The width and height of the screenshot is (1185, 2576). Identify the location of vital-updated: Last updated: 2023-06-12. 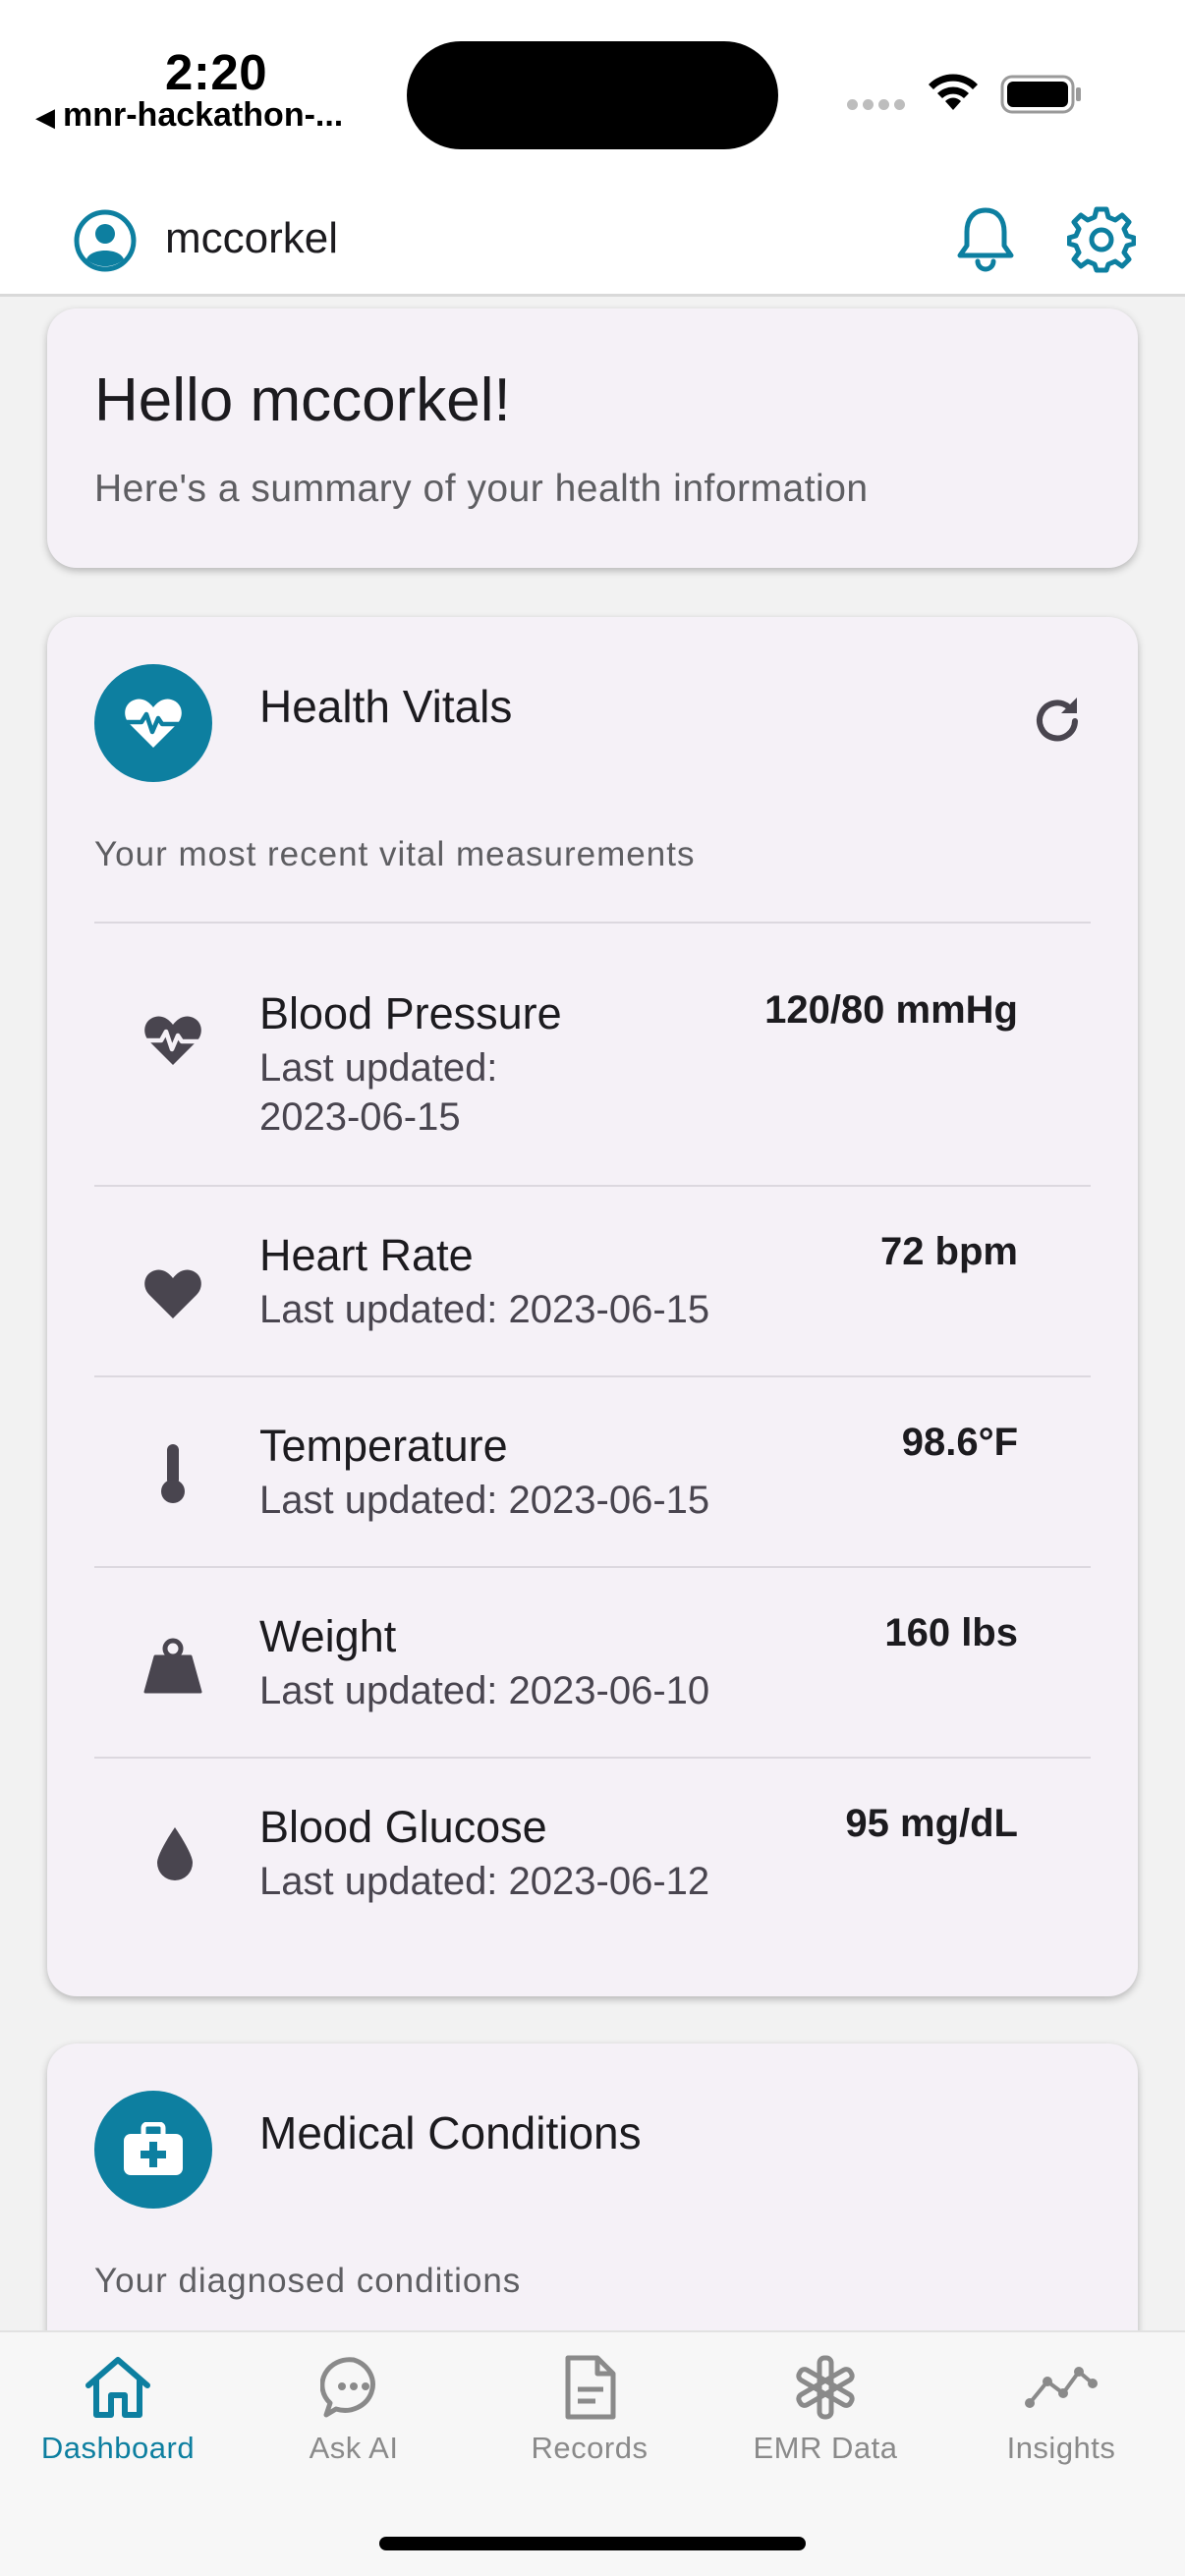
(485, 1881).